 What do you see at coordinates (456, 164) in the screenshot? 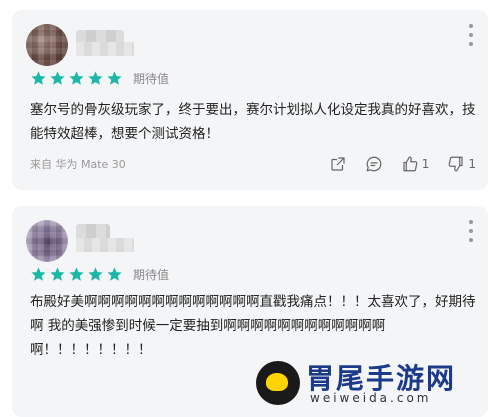
I see `thumb-down-icon` at bounding box center [456, 164].